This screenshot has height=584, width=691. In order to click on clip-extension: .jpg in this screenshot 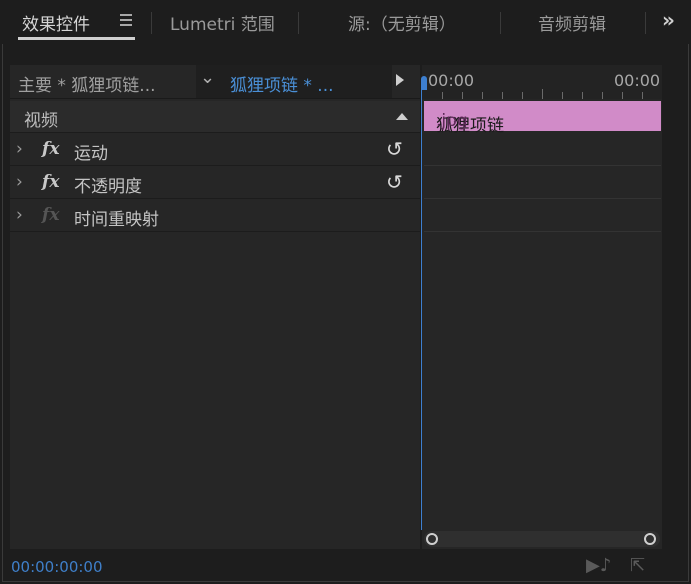, I will do `click(452, 121)`.